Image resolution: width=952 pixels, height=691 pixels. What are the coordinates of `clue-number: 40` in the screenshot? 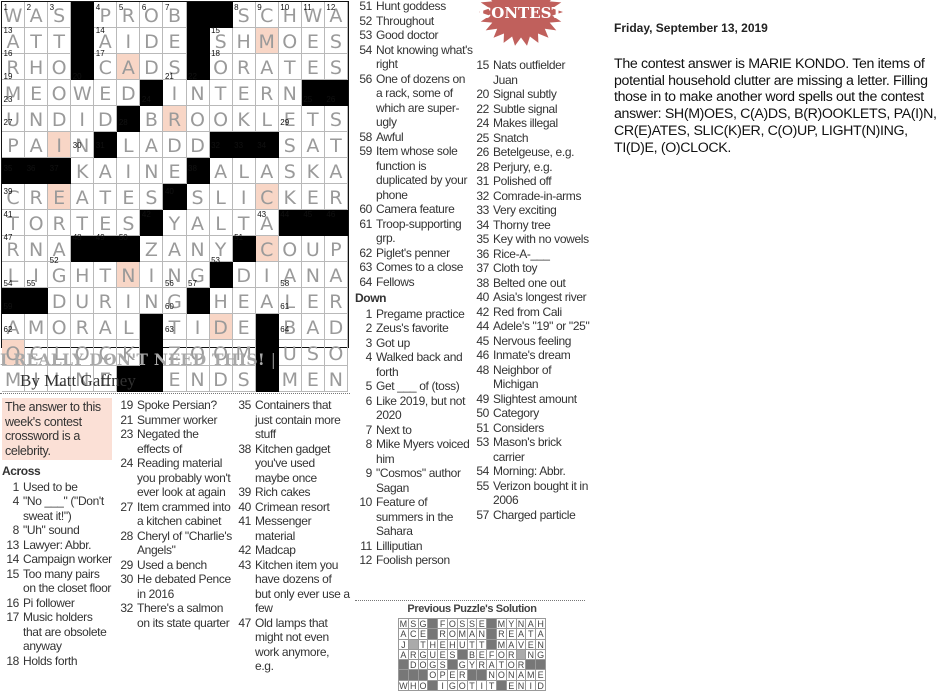 It's located at (482, 297).